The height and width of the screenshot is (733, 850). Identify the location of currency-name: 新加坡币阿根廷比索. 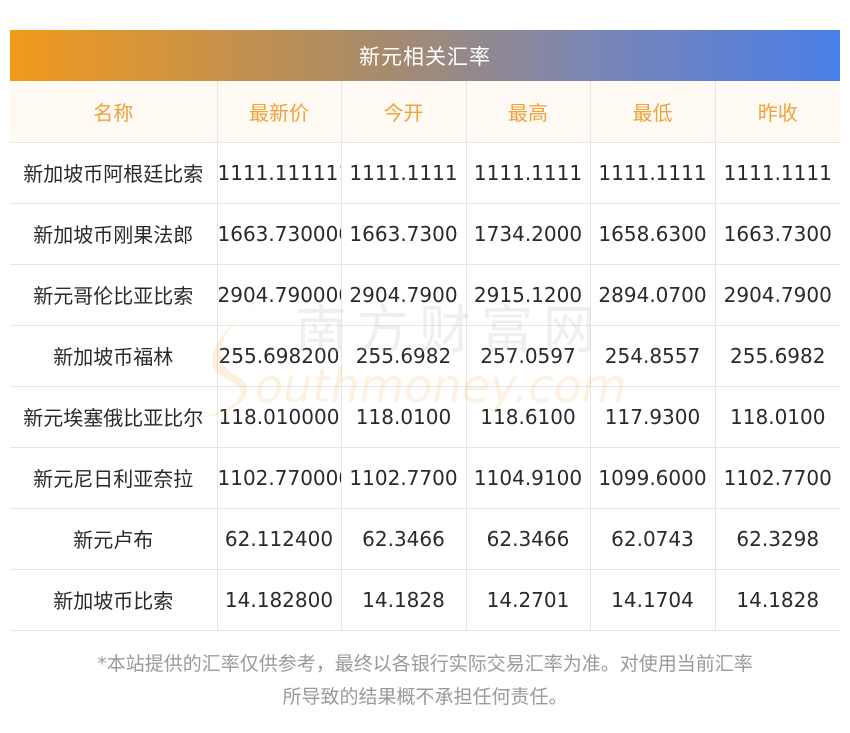
(114, 173).